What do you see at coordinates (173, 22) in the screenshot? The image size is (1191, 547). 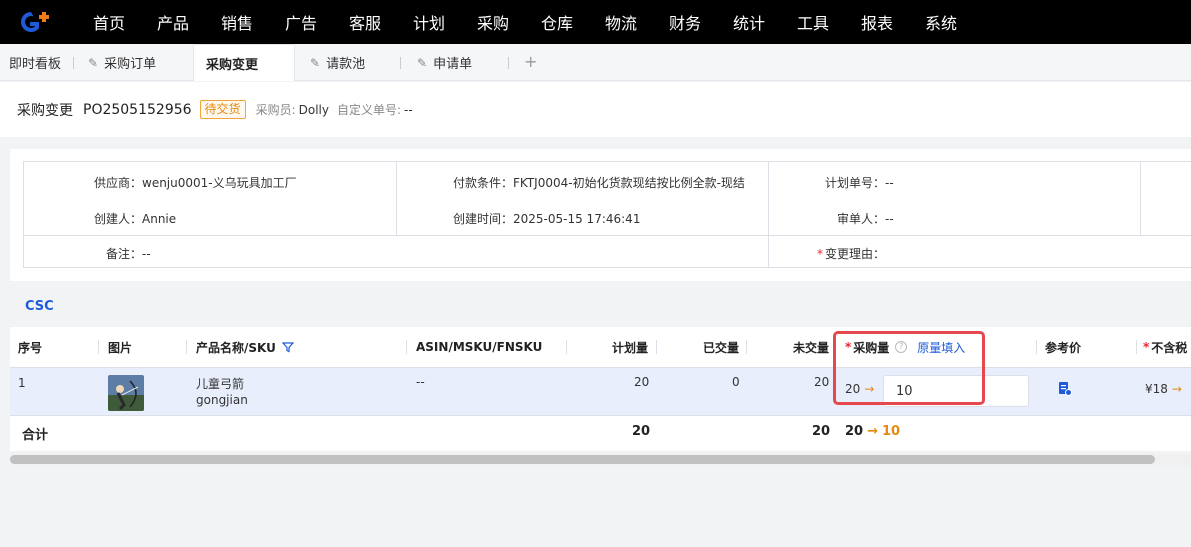 I see `nav-item-product: 产品` at bounding box center [173, 22].